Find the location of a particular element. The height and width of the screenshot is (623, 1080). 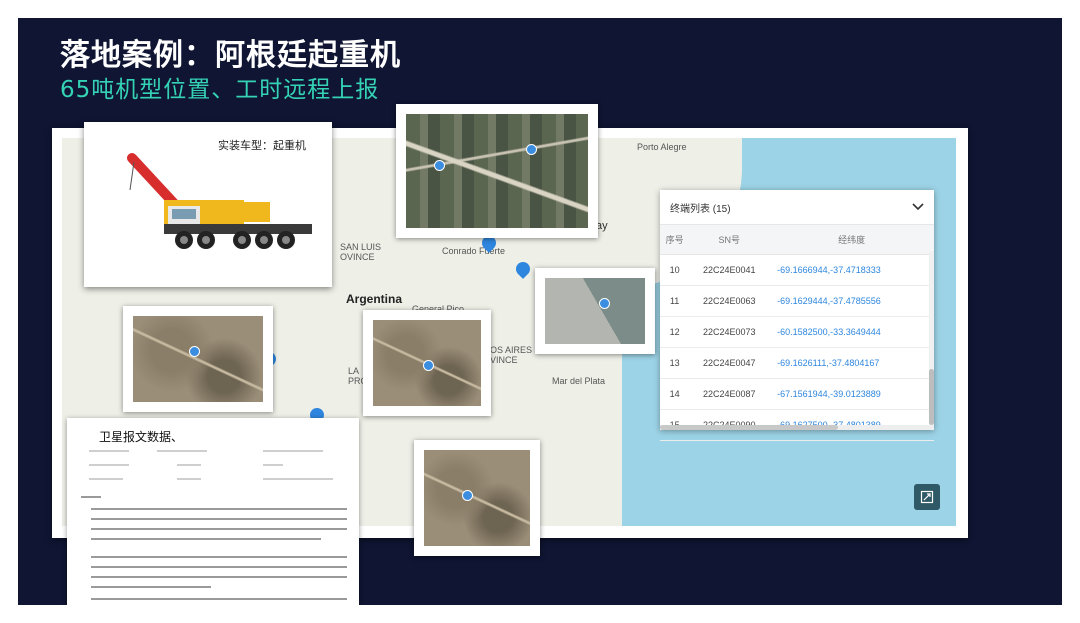

terminal-list-header: 终端列表 (15) is located at coordinates (797, 207).